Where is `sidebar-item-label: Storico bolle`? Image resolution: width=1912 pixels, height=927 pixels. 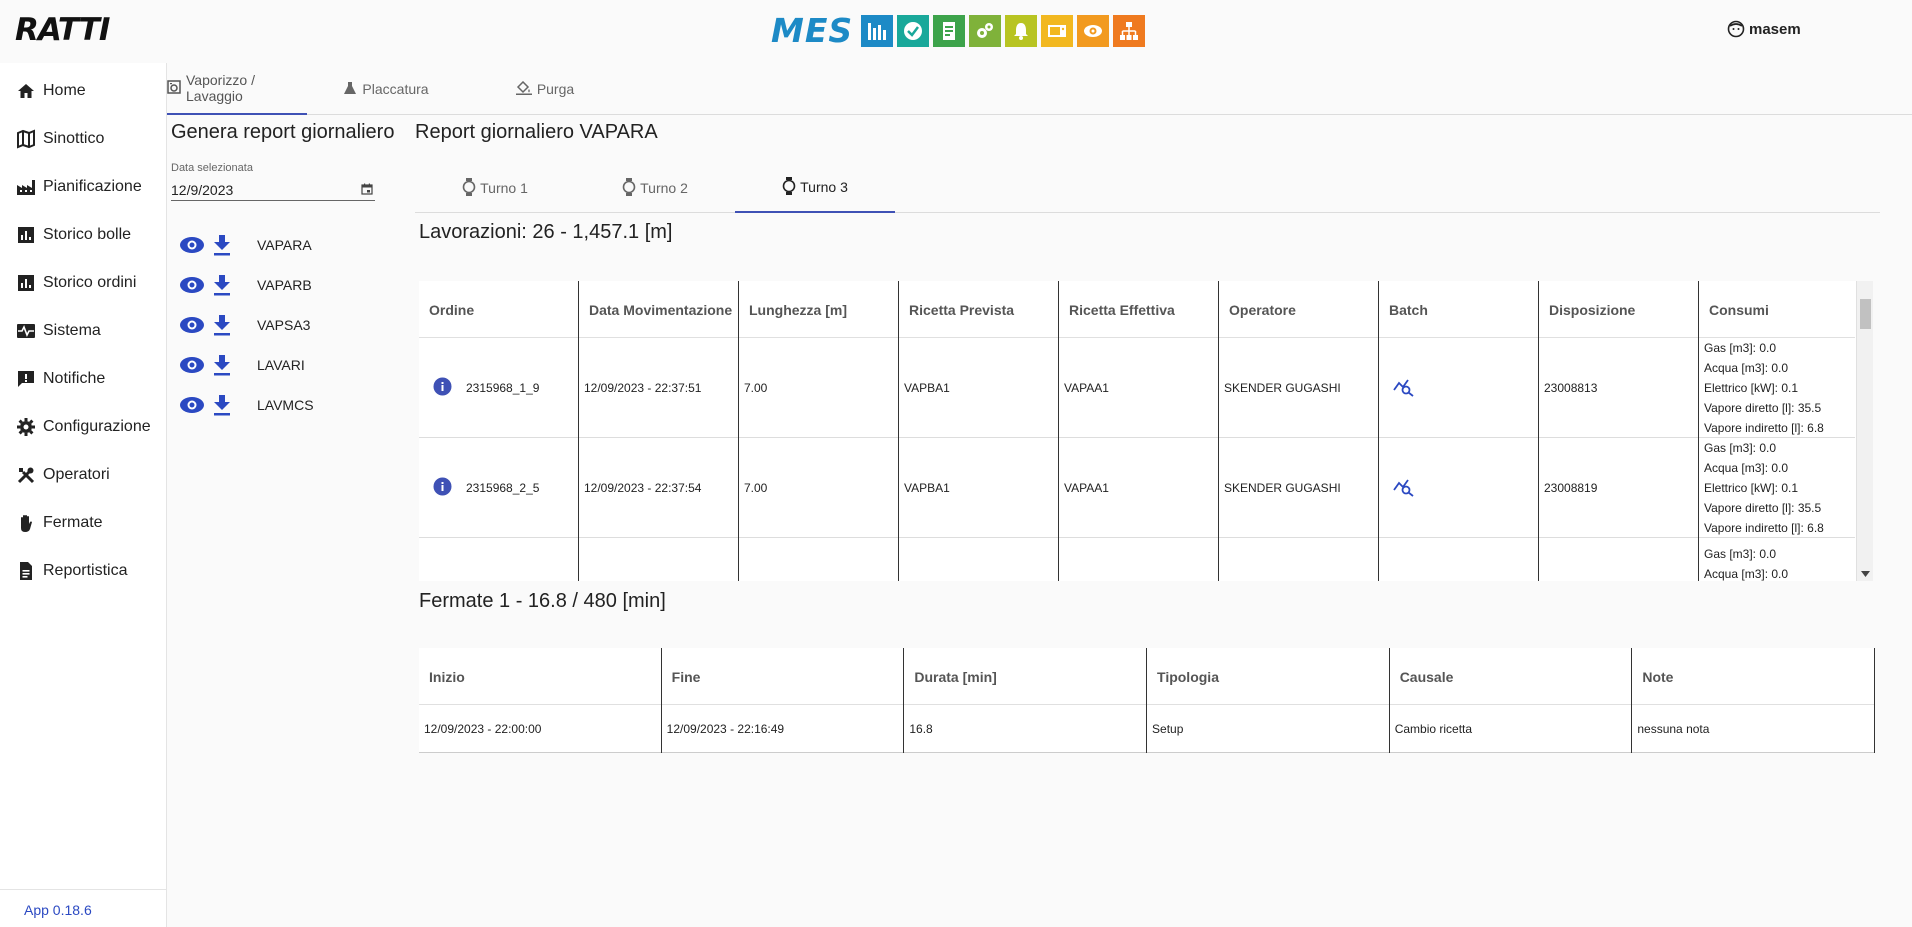 sidebar-item-label: Storico bolle is located at coordinates (87, 234).